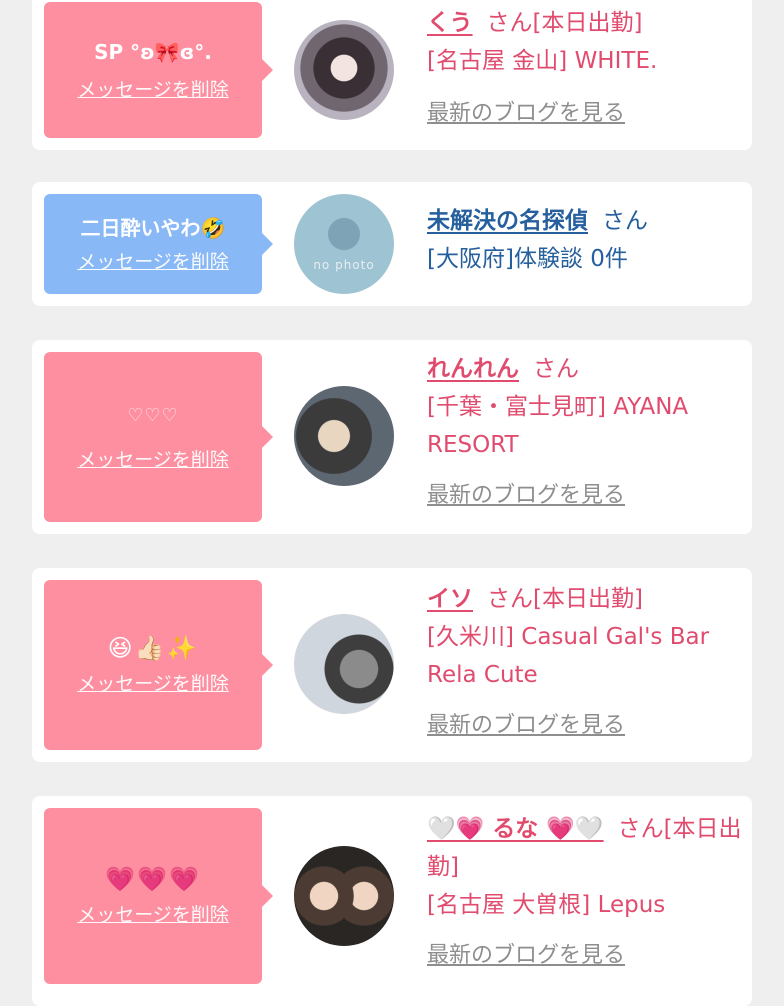 This screenshot has height=1006, width=784. What do you see at coordinates (344, 244) in the screenshot?
I see `no-photo-avatar: no photo` at bounding box center [344, 244].